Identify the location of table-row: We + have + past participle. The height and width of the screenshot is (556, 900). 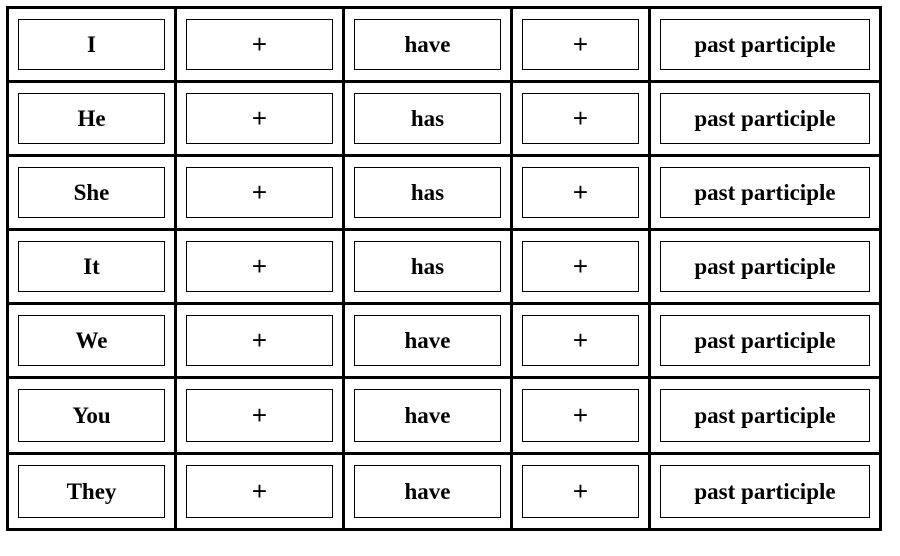
(444, 340).